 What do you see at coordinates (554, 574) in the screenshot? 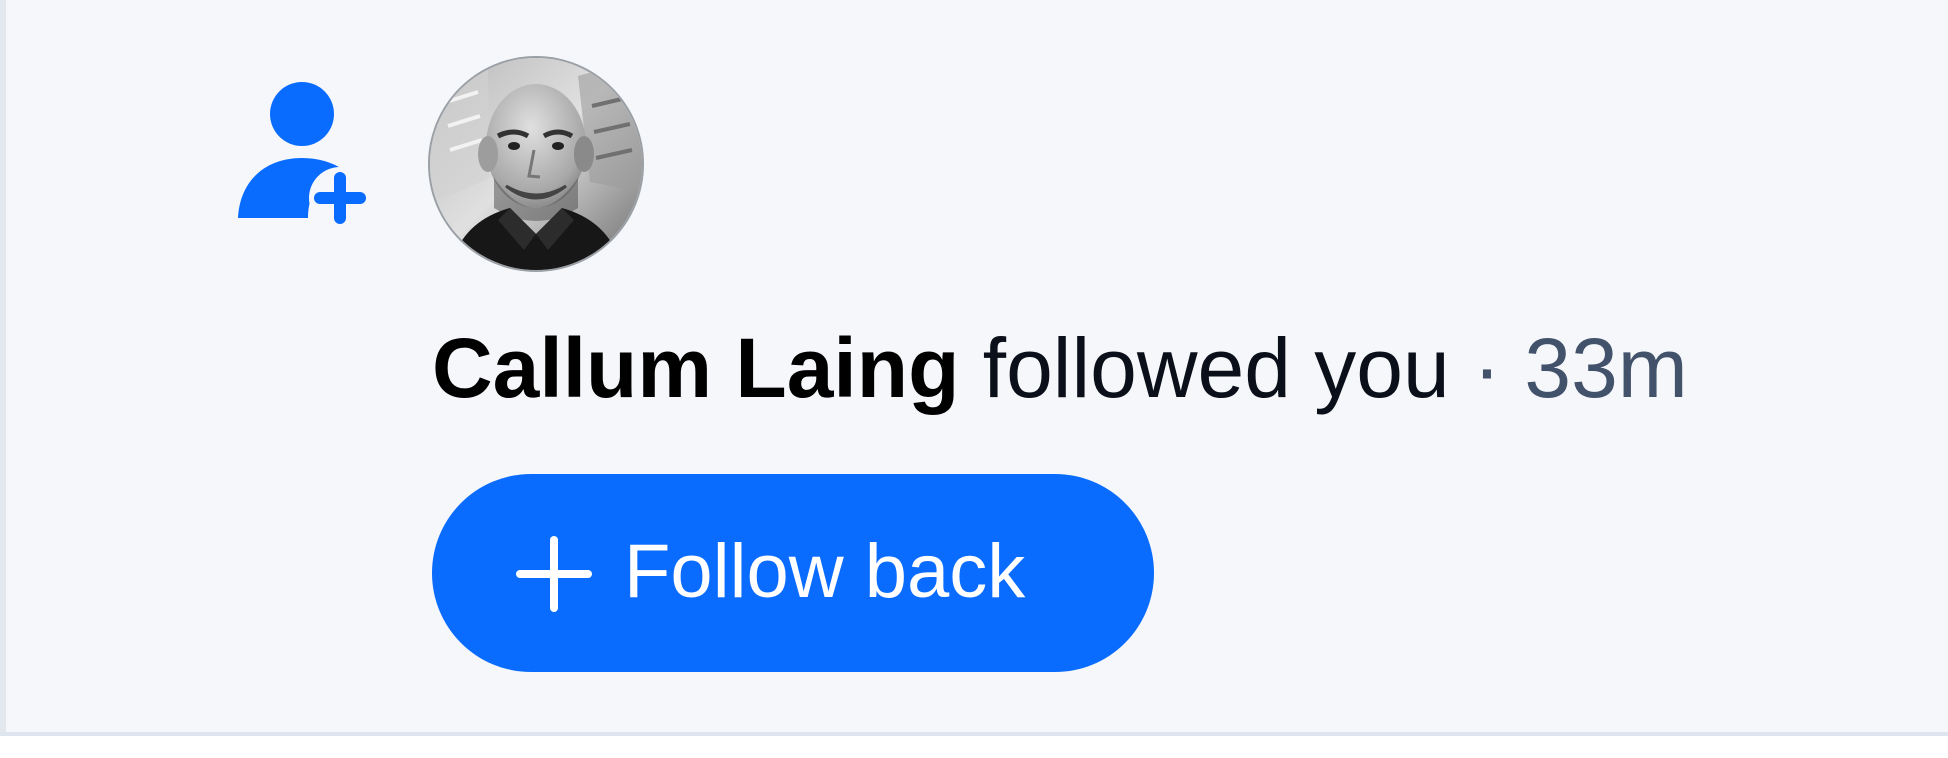
I see `plus-icon` at bounding box center [554, 574].